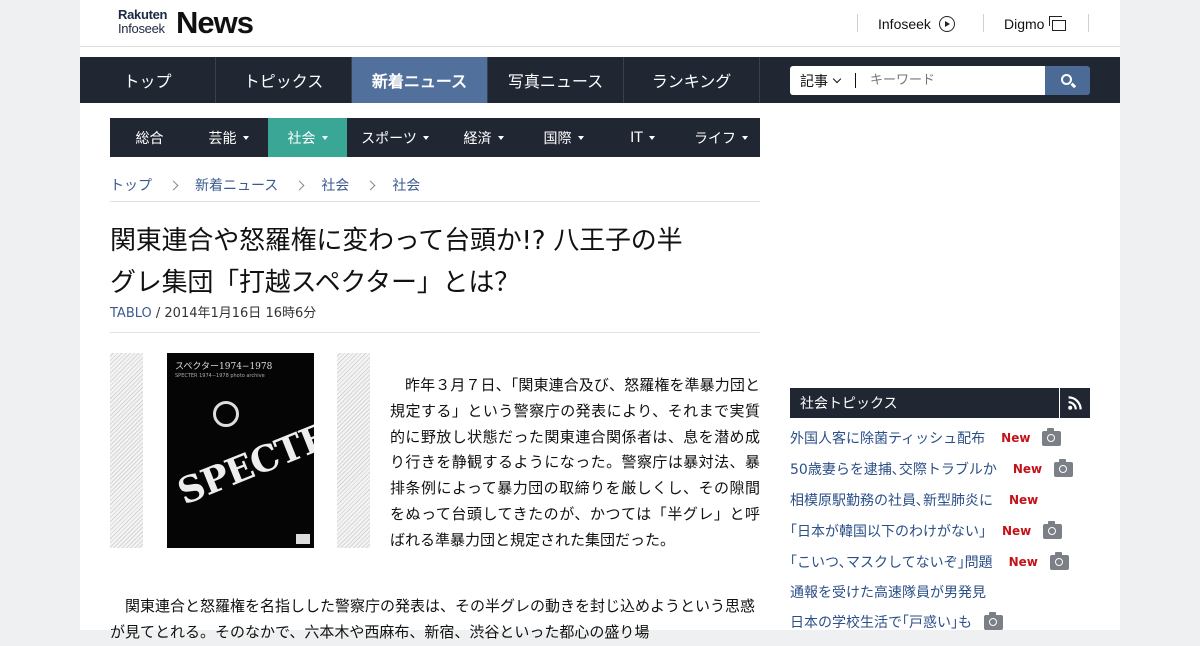 The width and height of the screenshot is (1200, 646). I want to click on category-sports: スポーツ, so click(395, 137).